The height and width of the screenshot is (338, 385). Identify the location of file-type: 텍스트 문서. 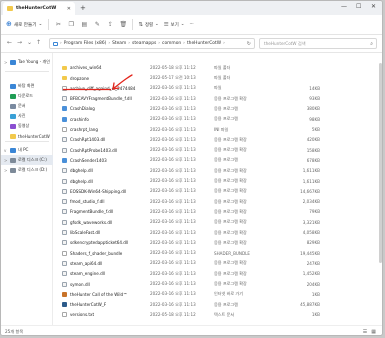
(224, 314).